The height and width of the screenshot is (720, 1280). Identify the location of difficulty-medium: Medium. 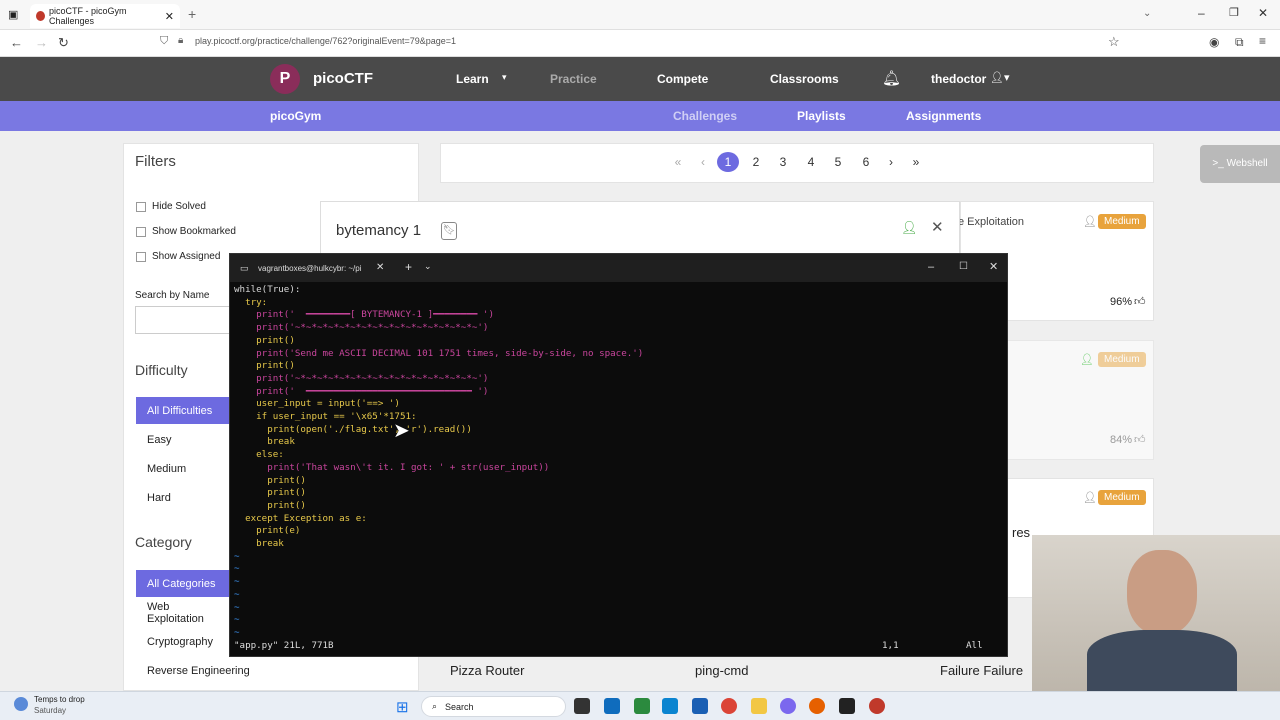
(182, 468).